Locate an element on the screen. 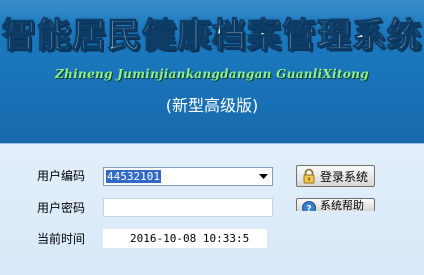 The image size is (424, 275). user-code-label: 用户编码 is located at coordinates (61, 176).